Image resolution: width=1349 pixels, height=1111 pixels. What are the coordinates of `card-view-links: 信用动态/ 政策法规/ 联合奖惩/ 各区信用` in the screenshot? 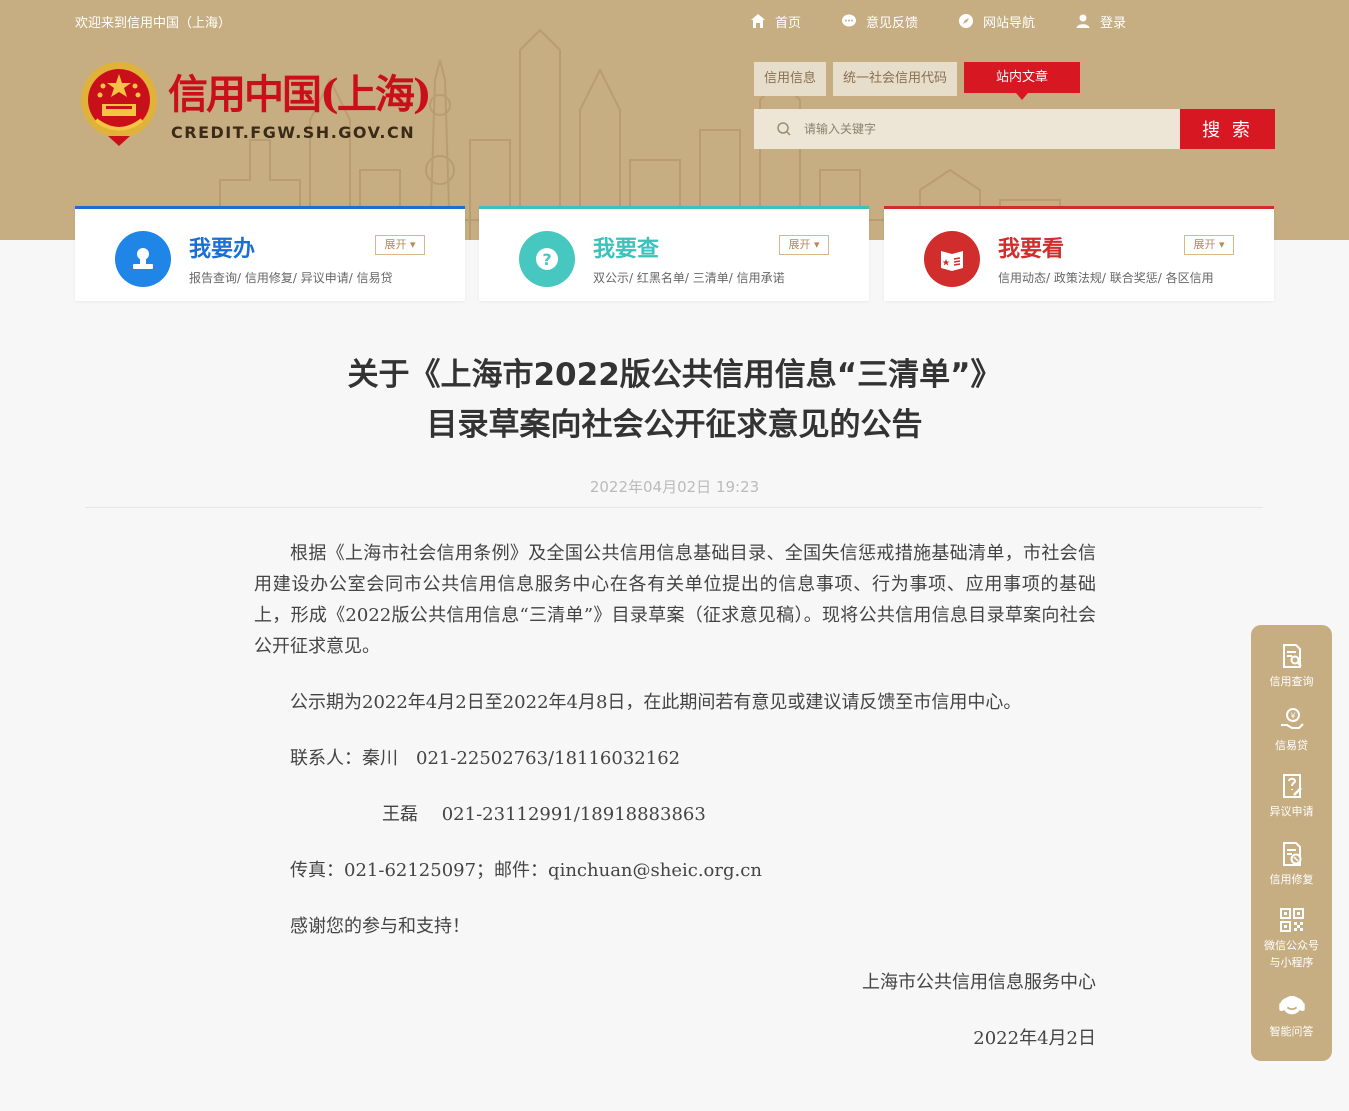 It's located at (1106, 277).